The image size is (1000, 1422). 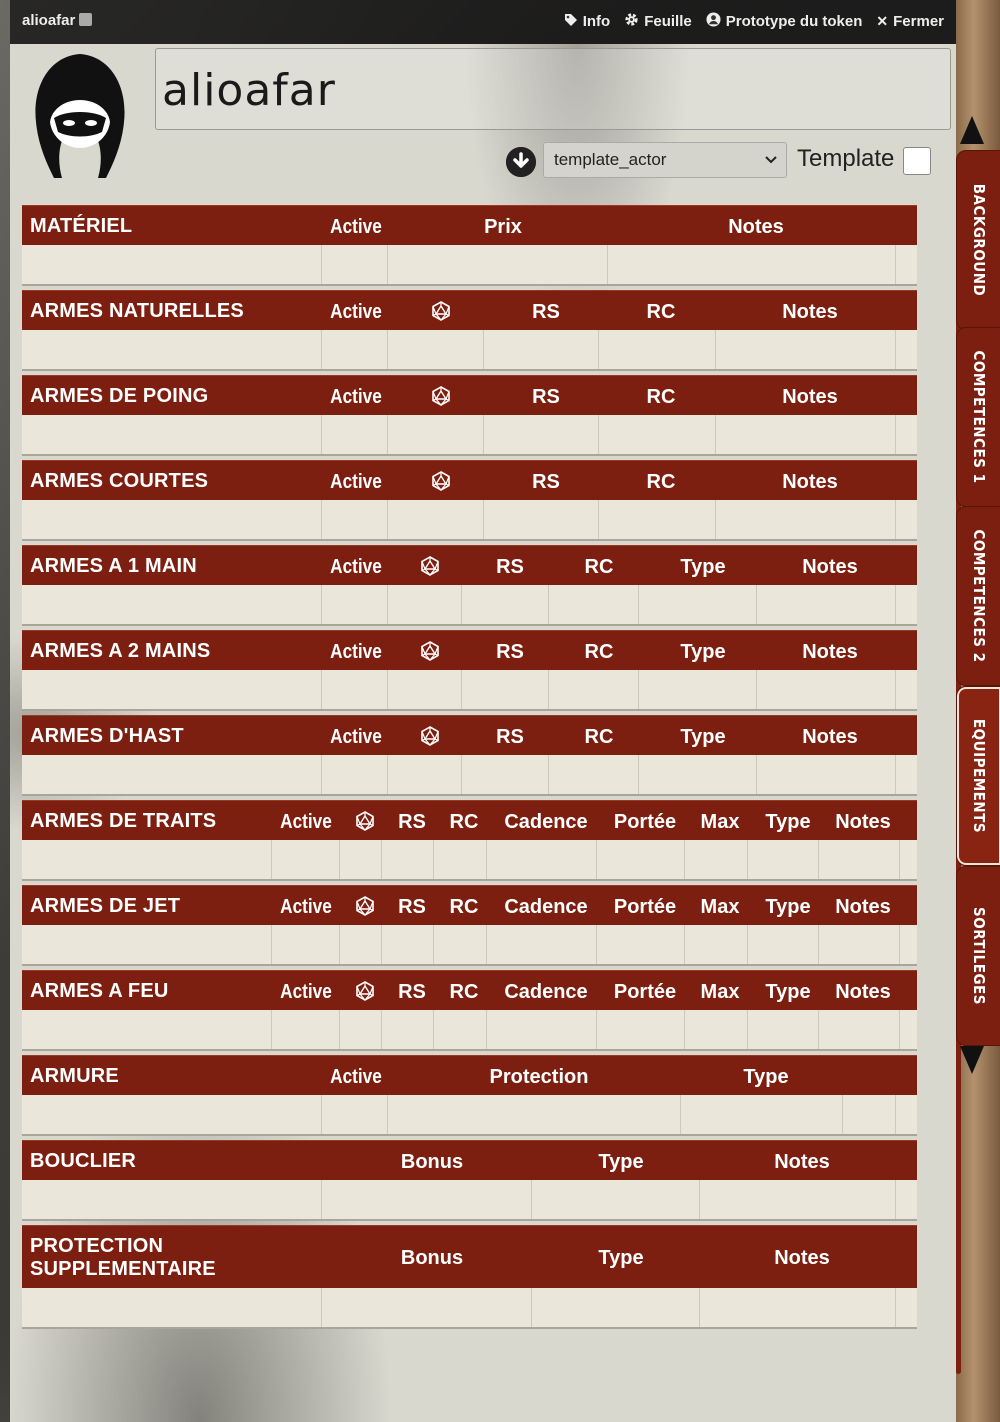 What do you see at coordinates (917, 161) in the screenshot?
I see `template-checkbox` at bounding box center [917, 161].